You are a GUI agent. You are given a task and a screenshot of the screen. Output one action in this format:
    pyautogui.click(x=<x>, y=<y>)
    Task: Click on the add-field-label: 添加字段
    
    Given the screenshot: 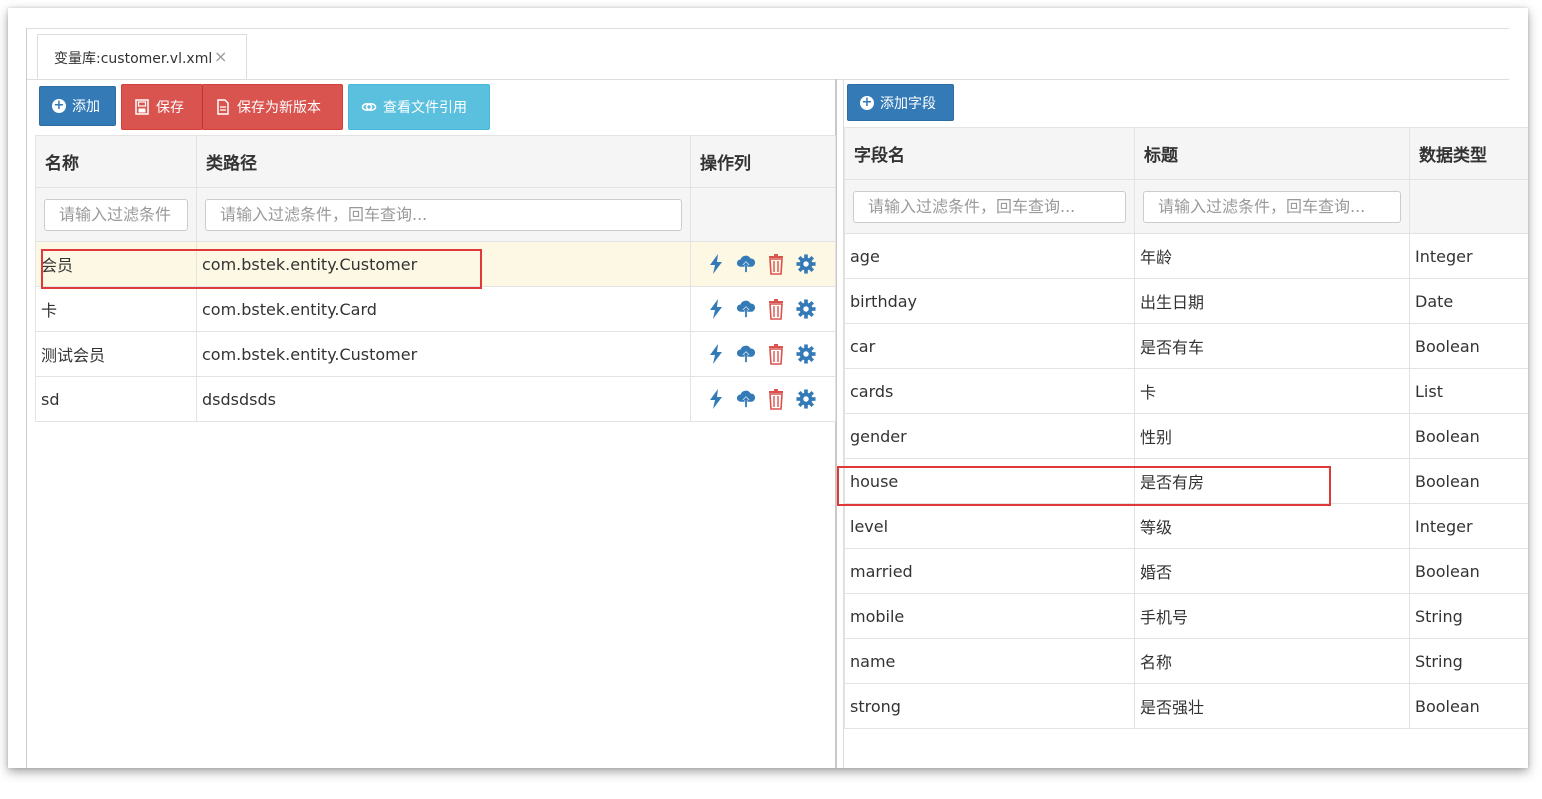 What is the action you would take?
    pyautogui.click(x=908, y=103)
    